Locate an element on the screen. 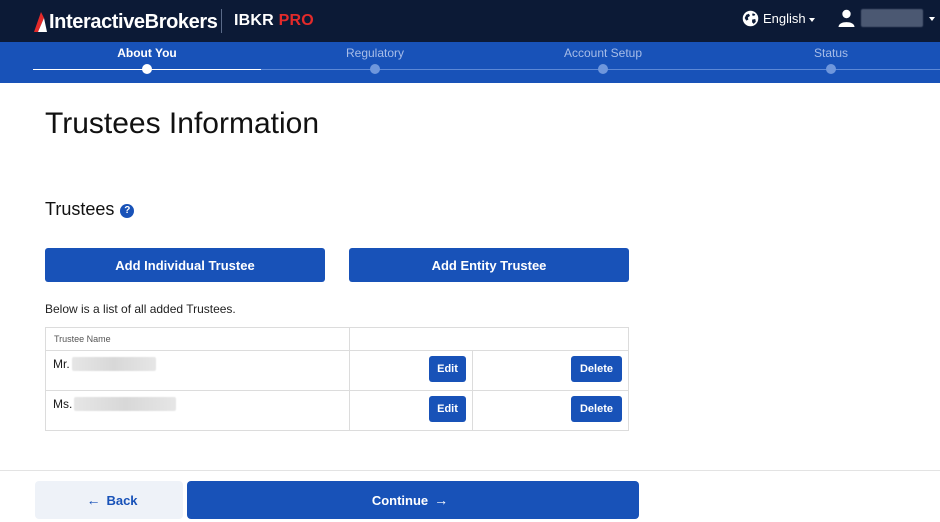 The image size is (940, 522). arrow-left-icon: ← is located at coordinates (93, 500).